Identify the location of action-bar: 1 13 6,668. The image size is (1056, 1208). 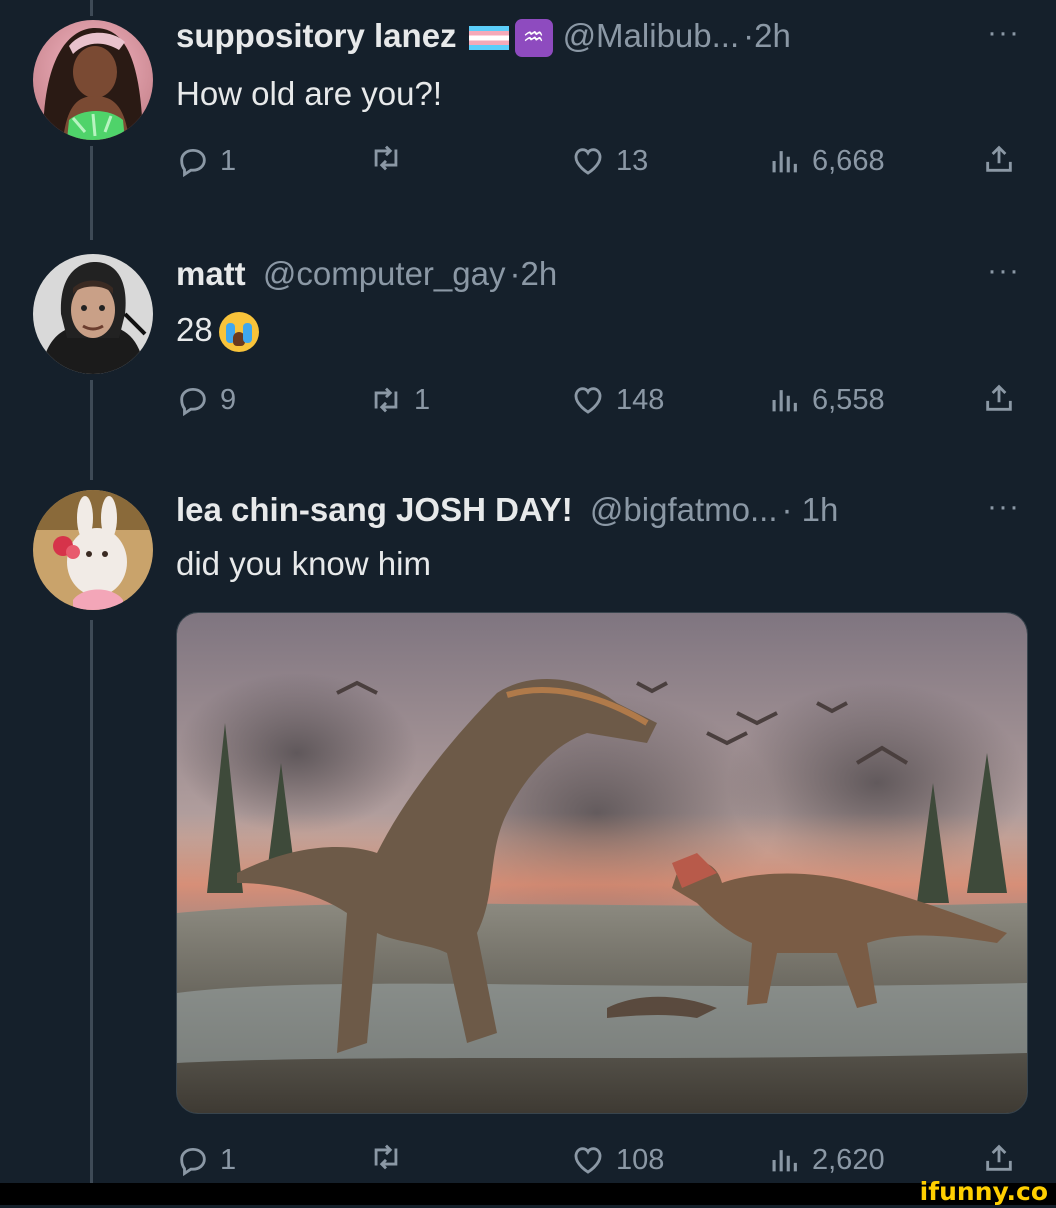
(601, 161).